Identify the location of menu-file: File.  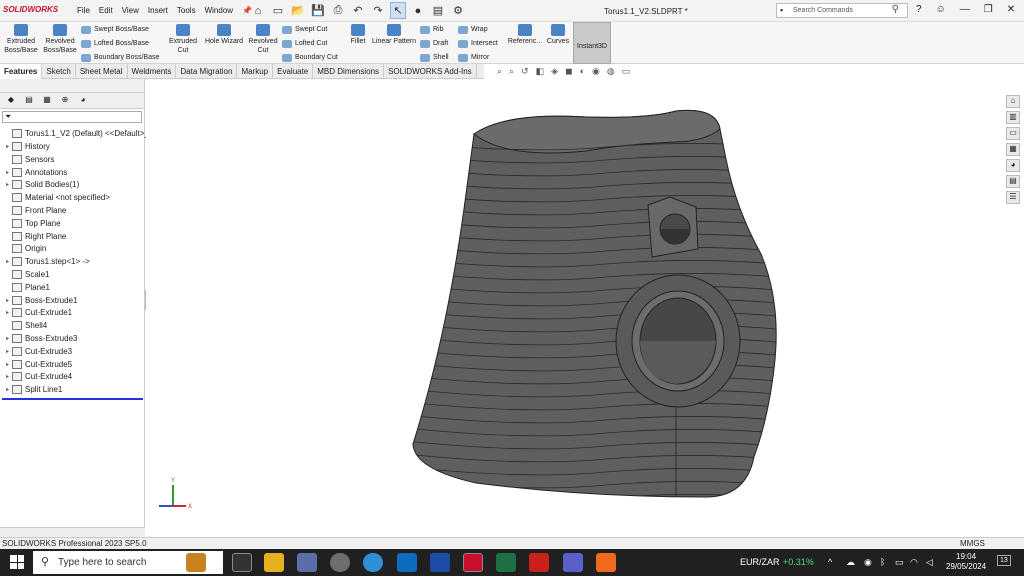
(83, 10).